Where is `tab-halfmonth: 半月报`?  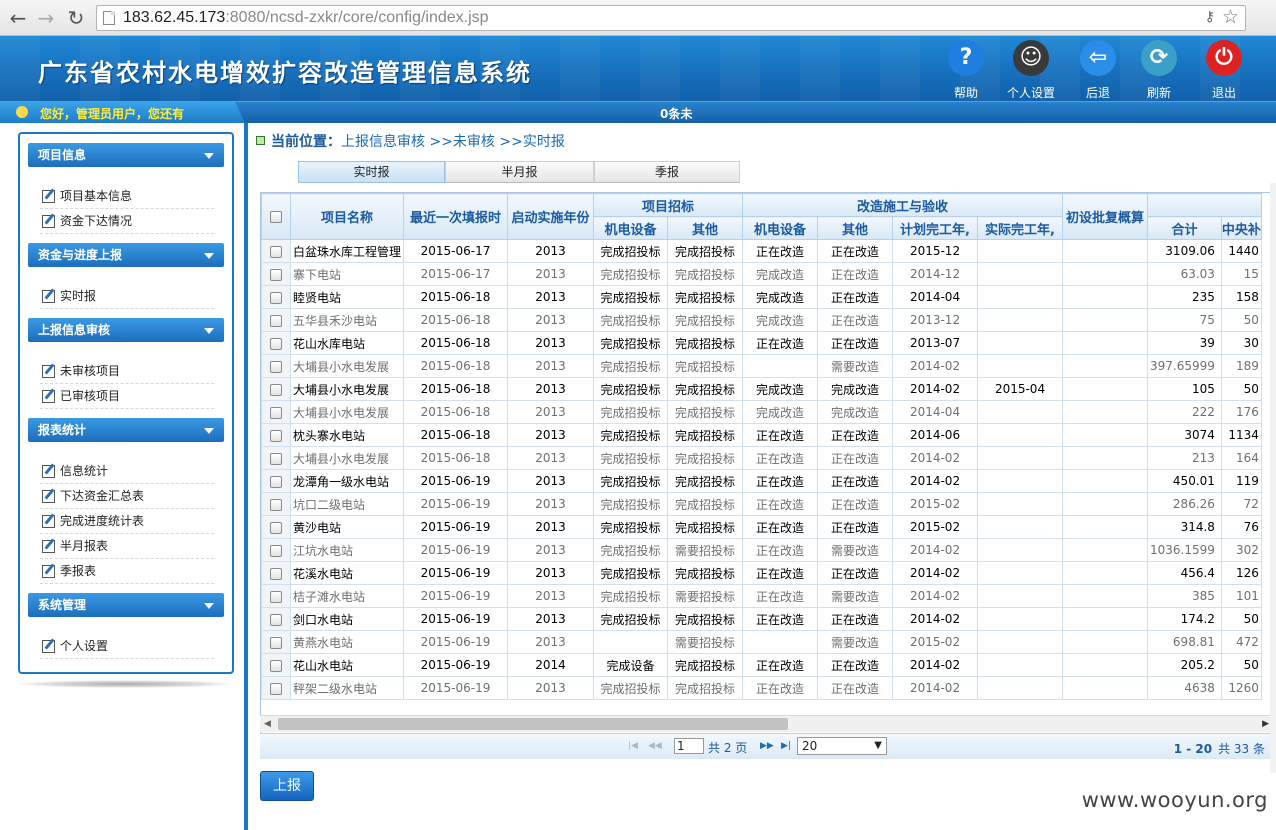
tab-halfmonth: 半月报 is located at coordinates (519, 172).